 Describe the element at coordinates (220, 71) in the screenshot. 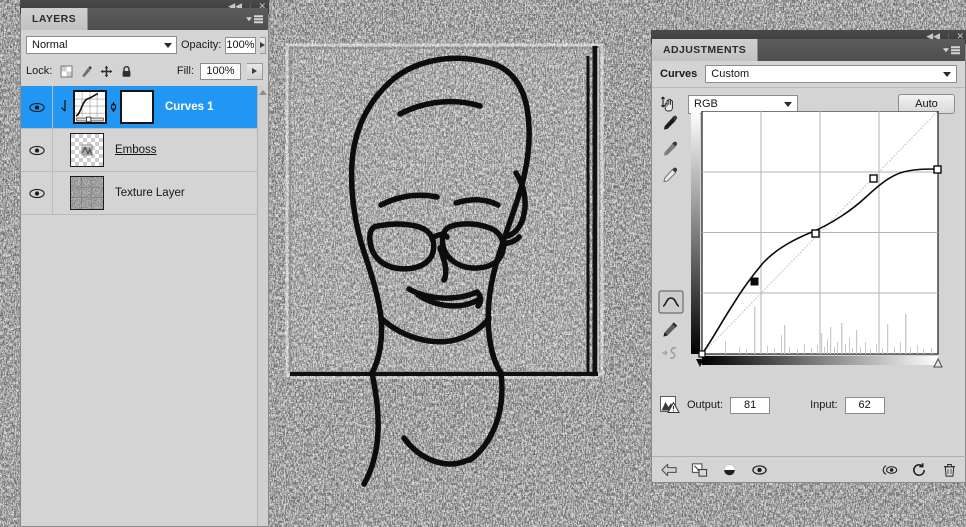

I see `fill-input: 100%` at that location.